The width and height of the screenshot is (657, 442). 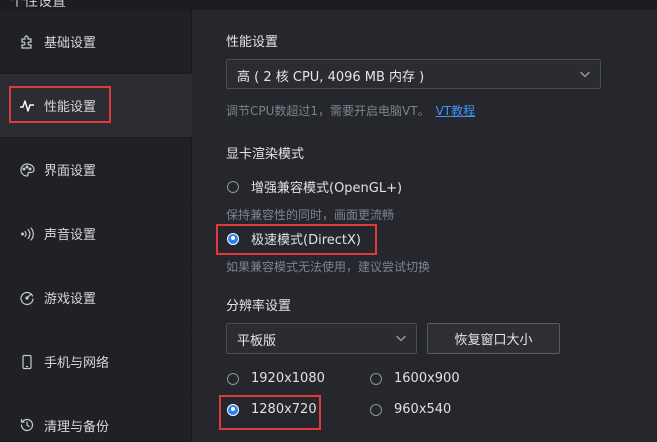 I want to click on palette-icon, so click(x=27, y=170).